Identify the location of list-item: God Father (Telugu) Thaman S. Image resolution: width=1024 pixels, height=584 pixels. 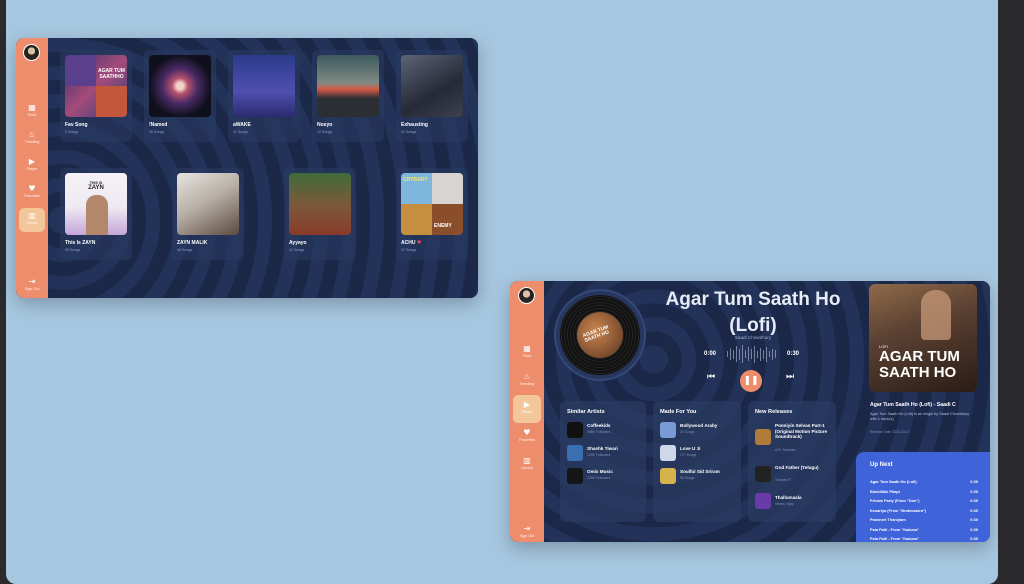
(795, 473).